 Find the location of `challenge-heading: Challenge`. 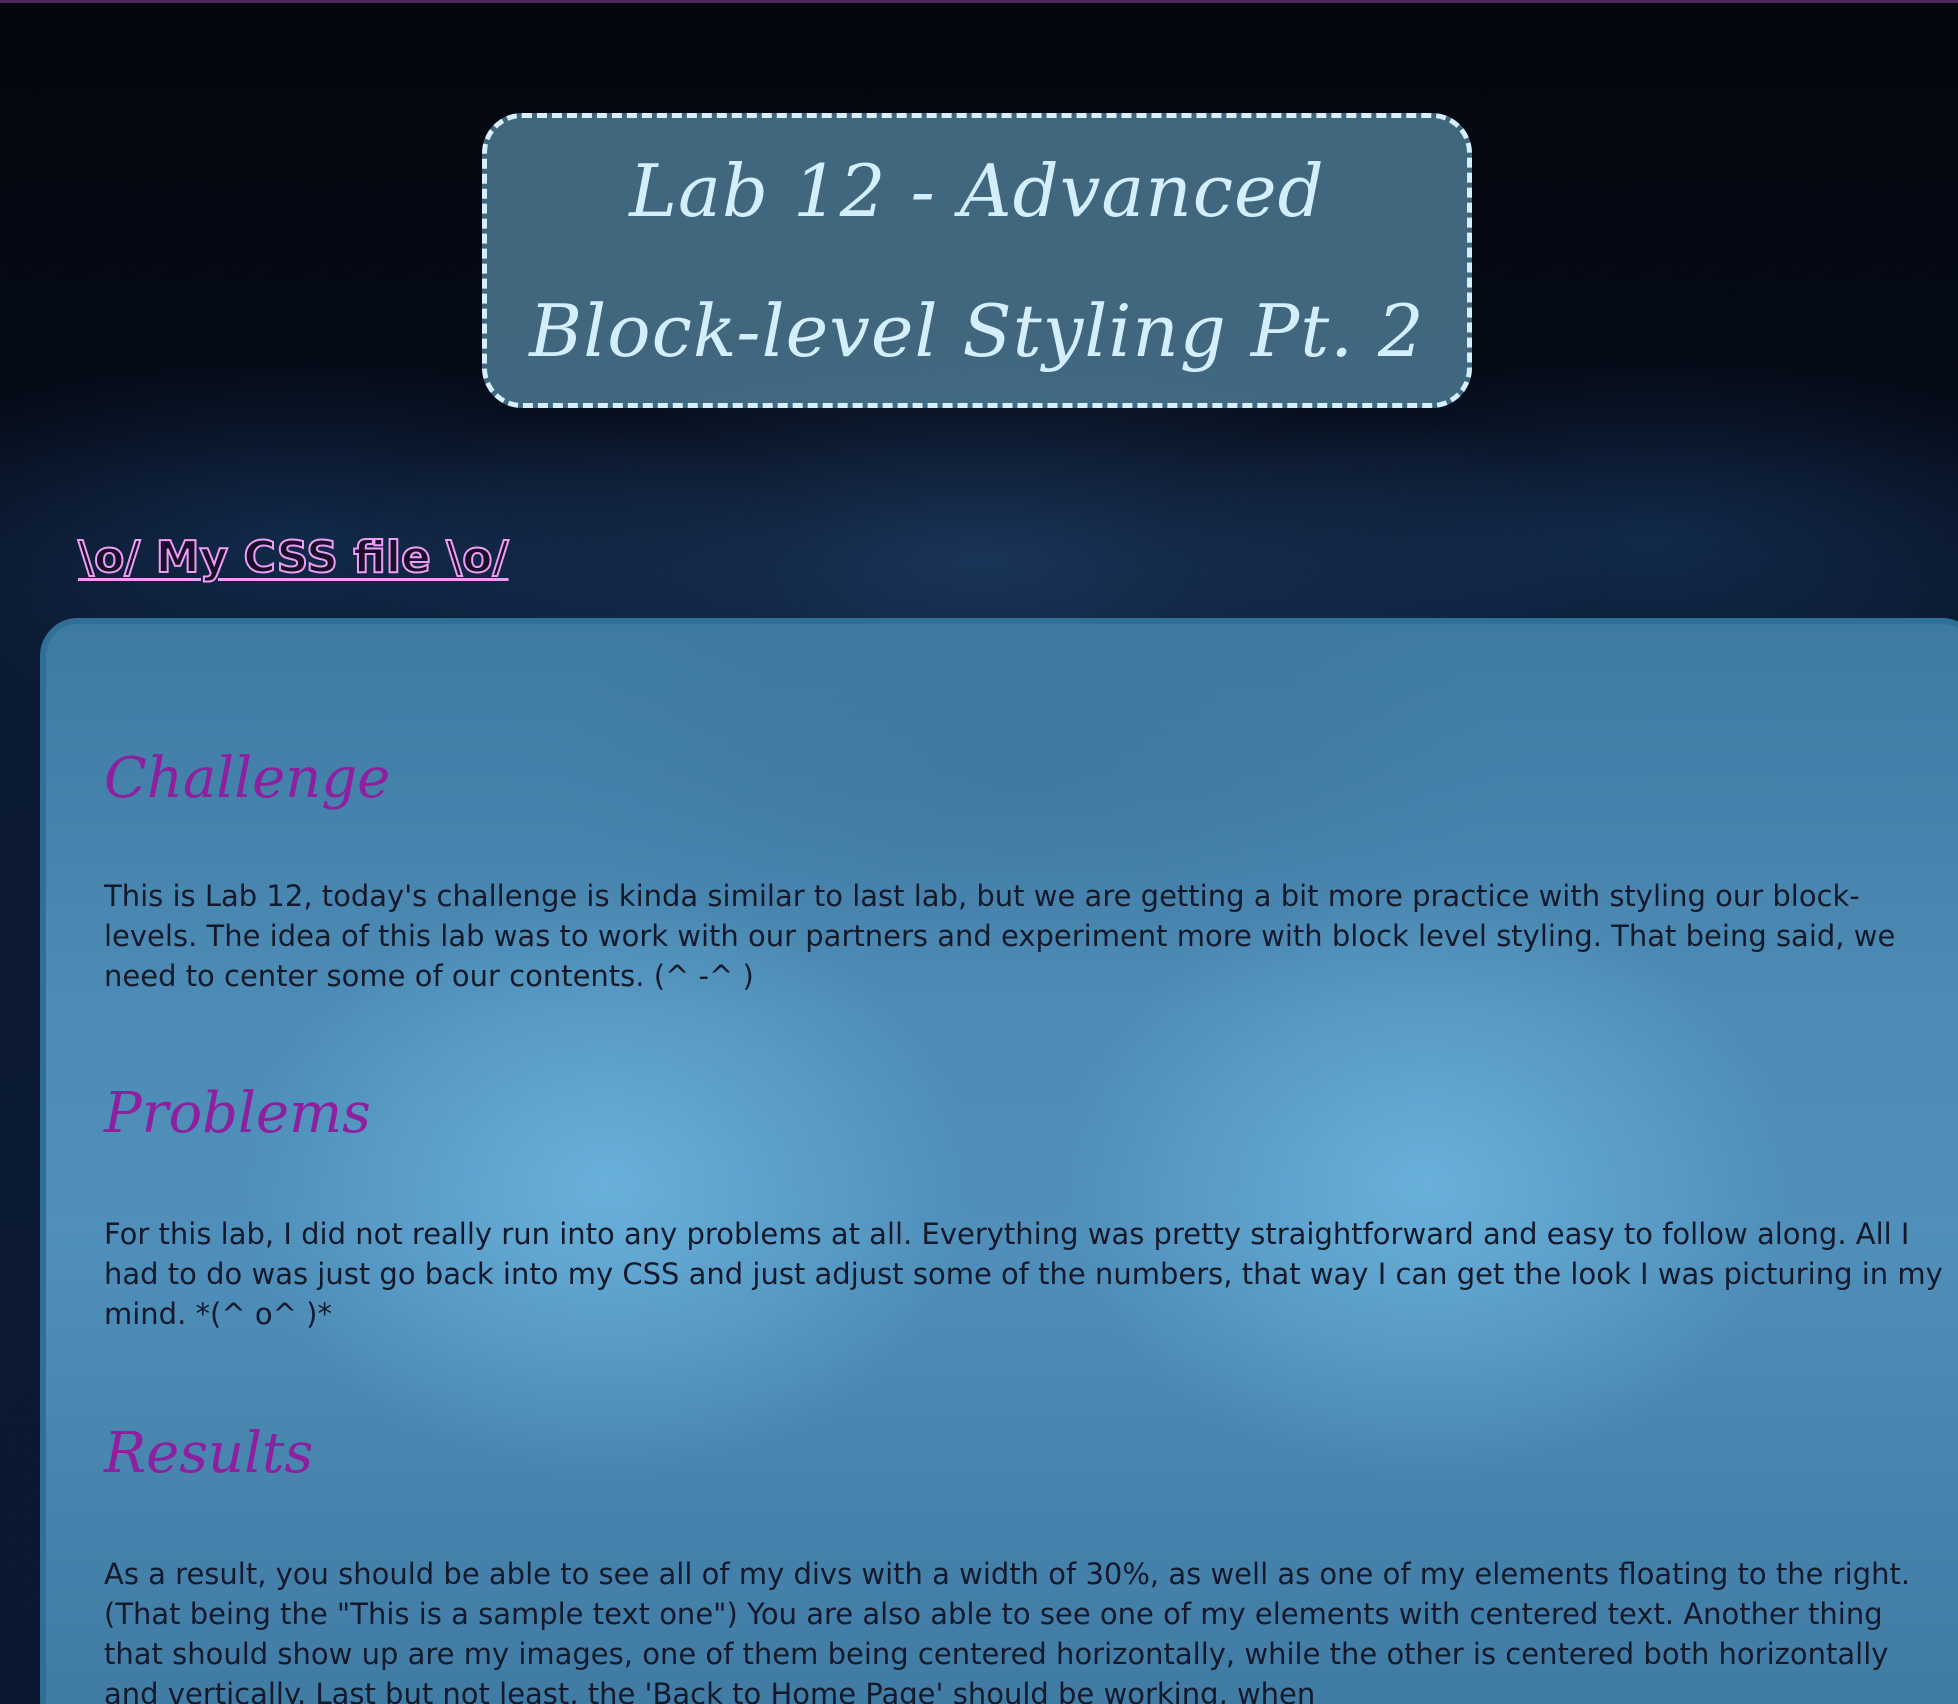

challenge-heading: Challenge is located at coordinates (247, 778).